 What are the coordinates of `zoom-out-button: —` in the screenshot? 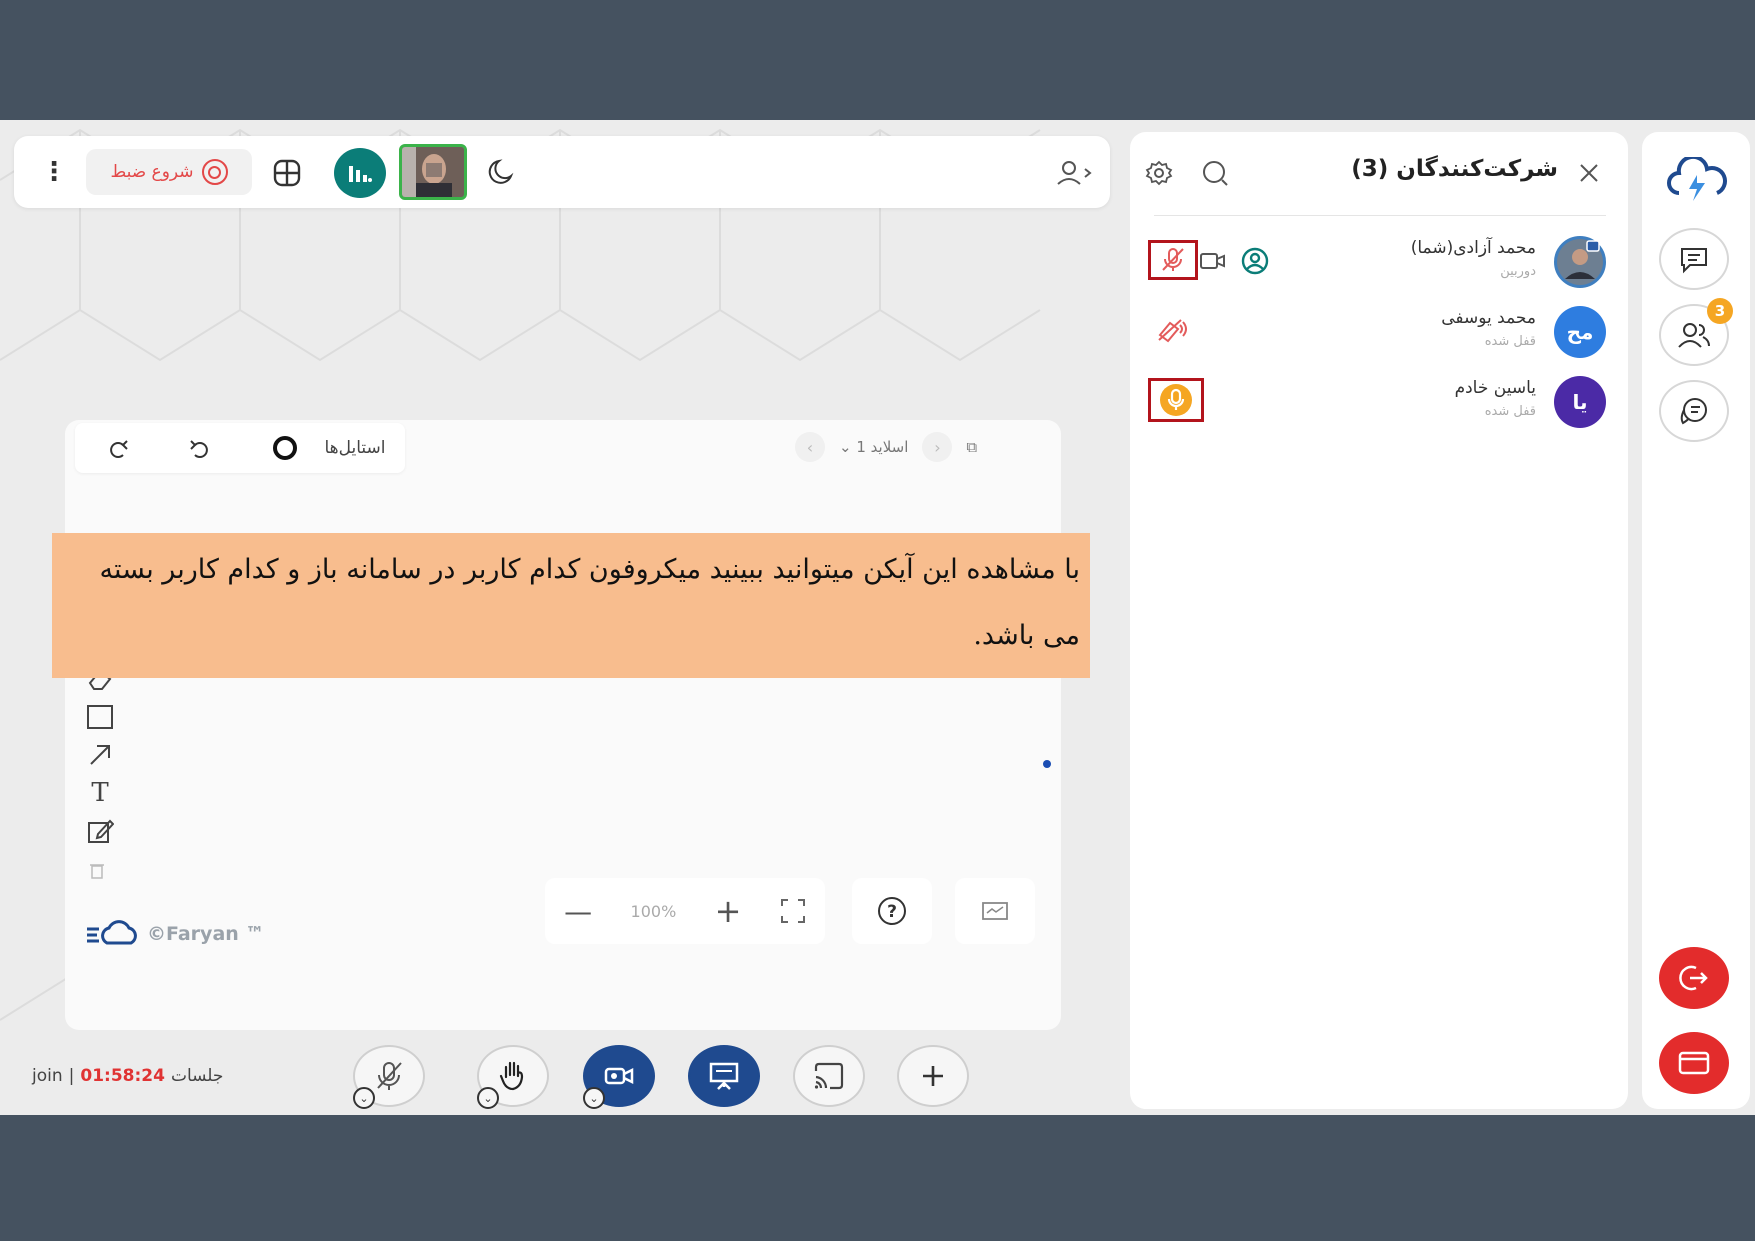 It's located at (578, 911).